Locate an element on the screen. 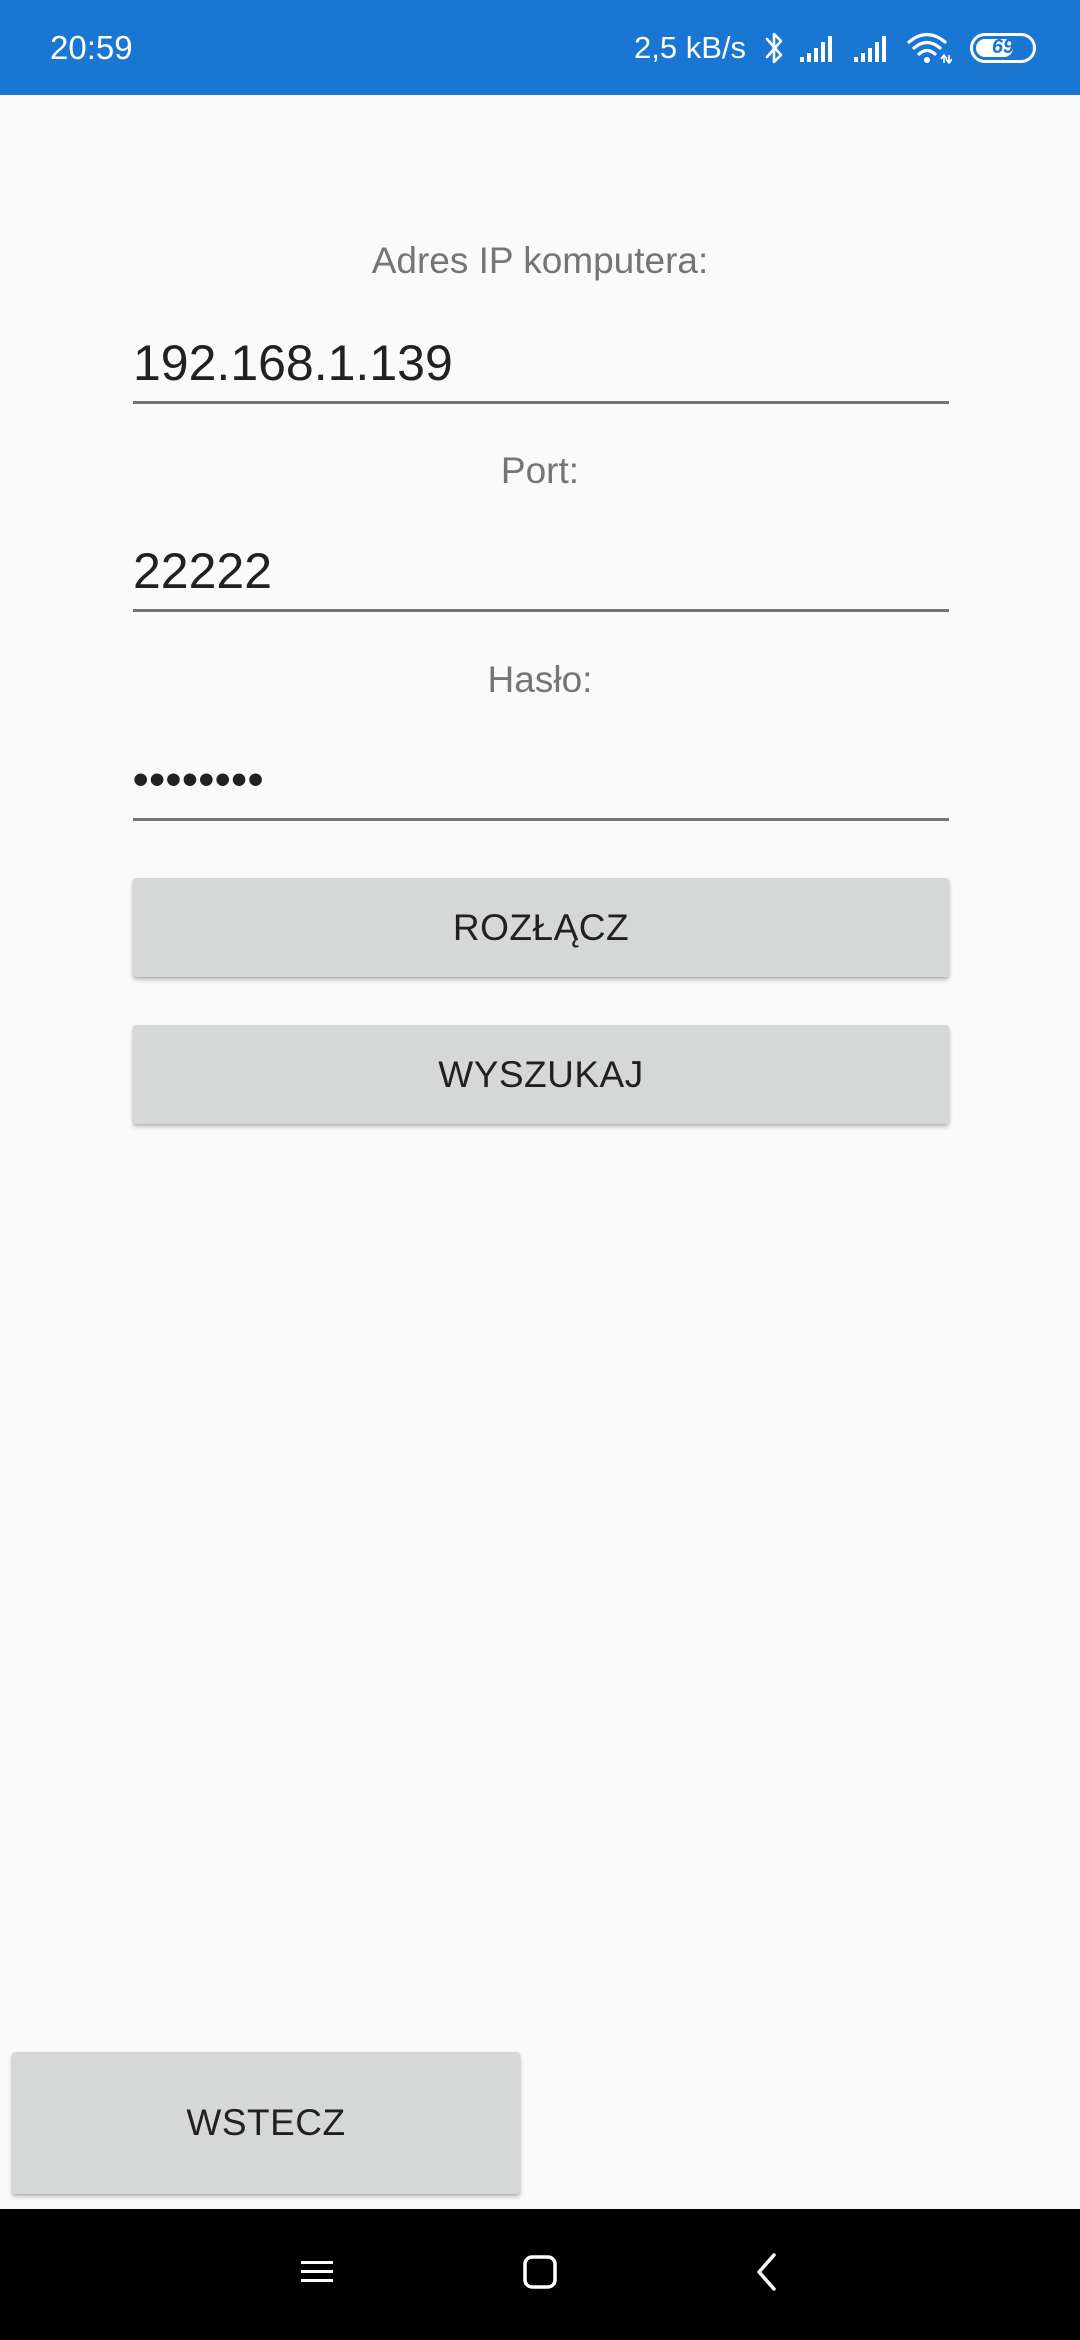 The height and width of the screenshot is (2340, 1080). menu-icon is located at coordinates (317, 2274).